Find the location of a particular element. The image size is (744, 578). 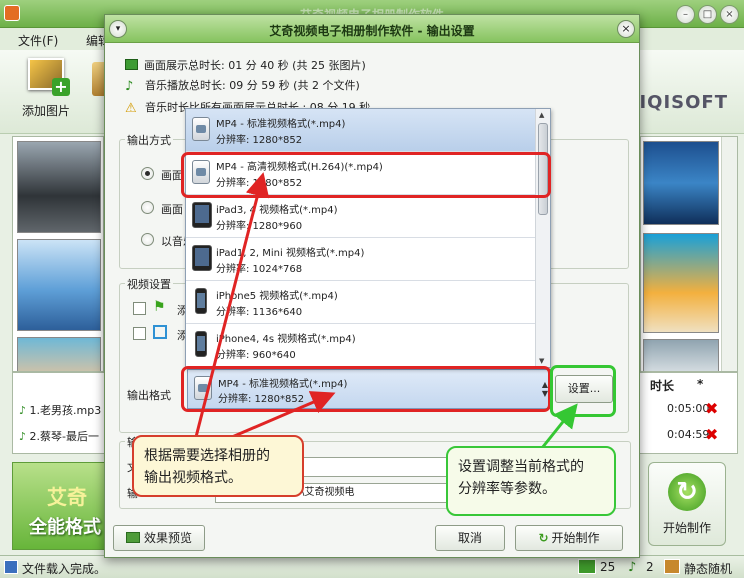

dialog-title: 艾奇视频电子相册制作软件 - 输出设置 is located at coordinates (372, 31).